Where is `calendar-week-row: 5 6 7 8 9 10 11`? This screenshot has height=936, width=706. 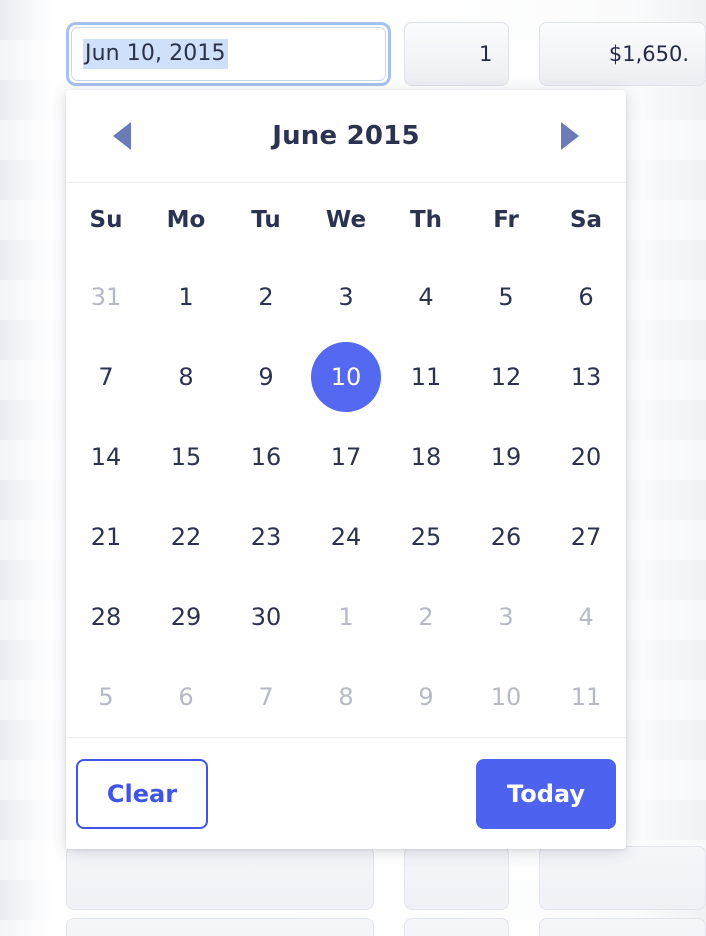
calendar-week-row: 5 6 7 8 9 10 11 is located at coordinates (346, 697).